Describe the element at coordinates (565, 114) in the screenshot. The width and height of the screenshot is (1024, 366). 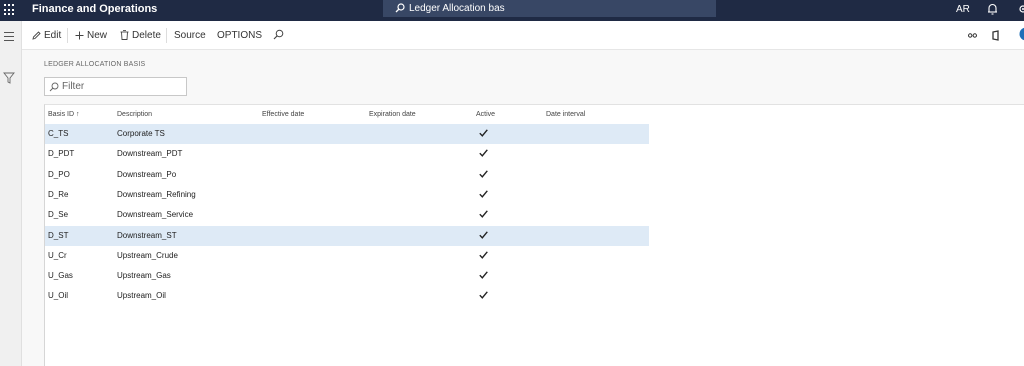
I see `column-header-date-interval: Date interval` at that location.